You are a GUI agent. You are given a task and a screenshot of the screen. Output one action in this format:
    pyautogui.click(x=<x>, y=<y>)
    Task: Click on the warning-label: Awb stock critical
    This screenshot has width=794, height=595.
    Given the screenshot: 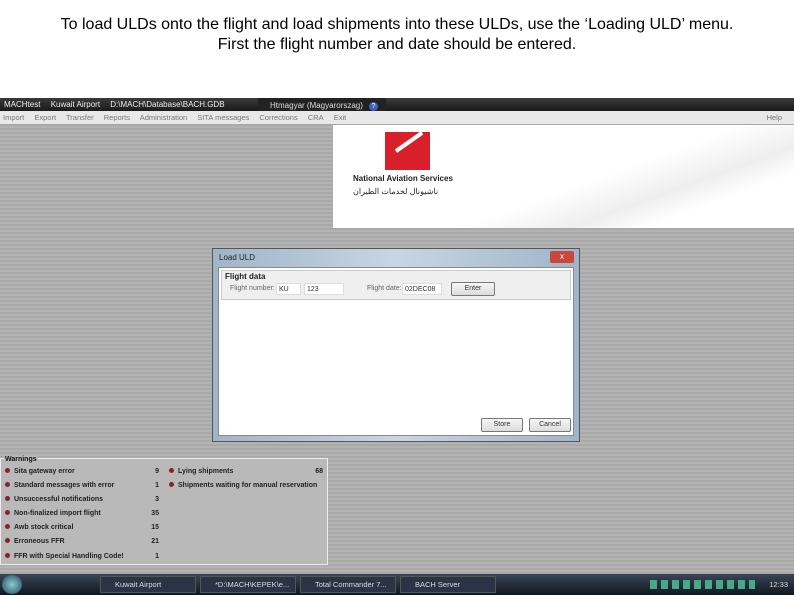 What is the action you would take?
    pyautogui.click(x=44, y=527)
    